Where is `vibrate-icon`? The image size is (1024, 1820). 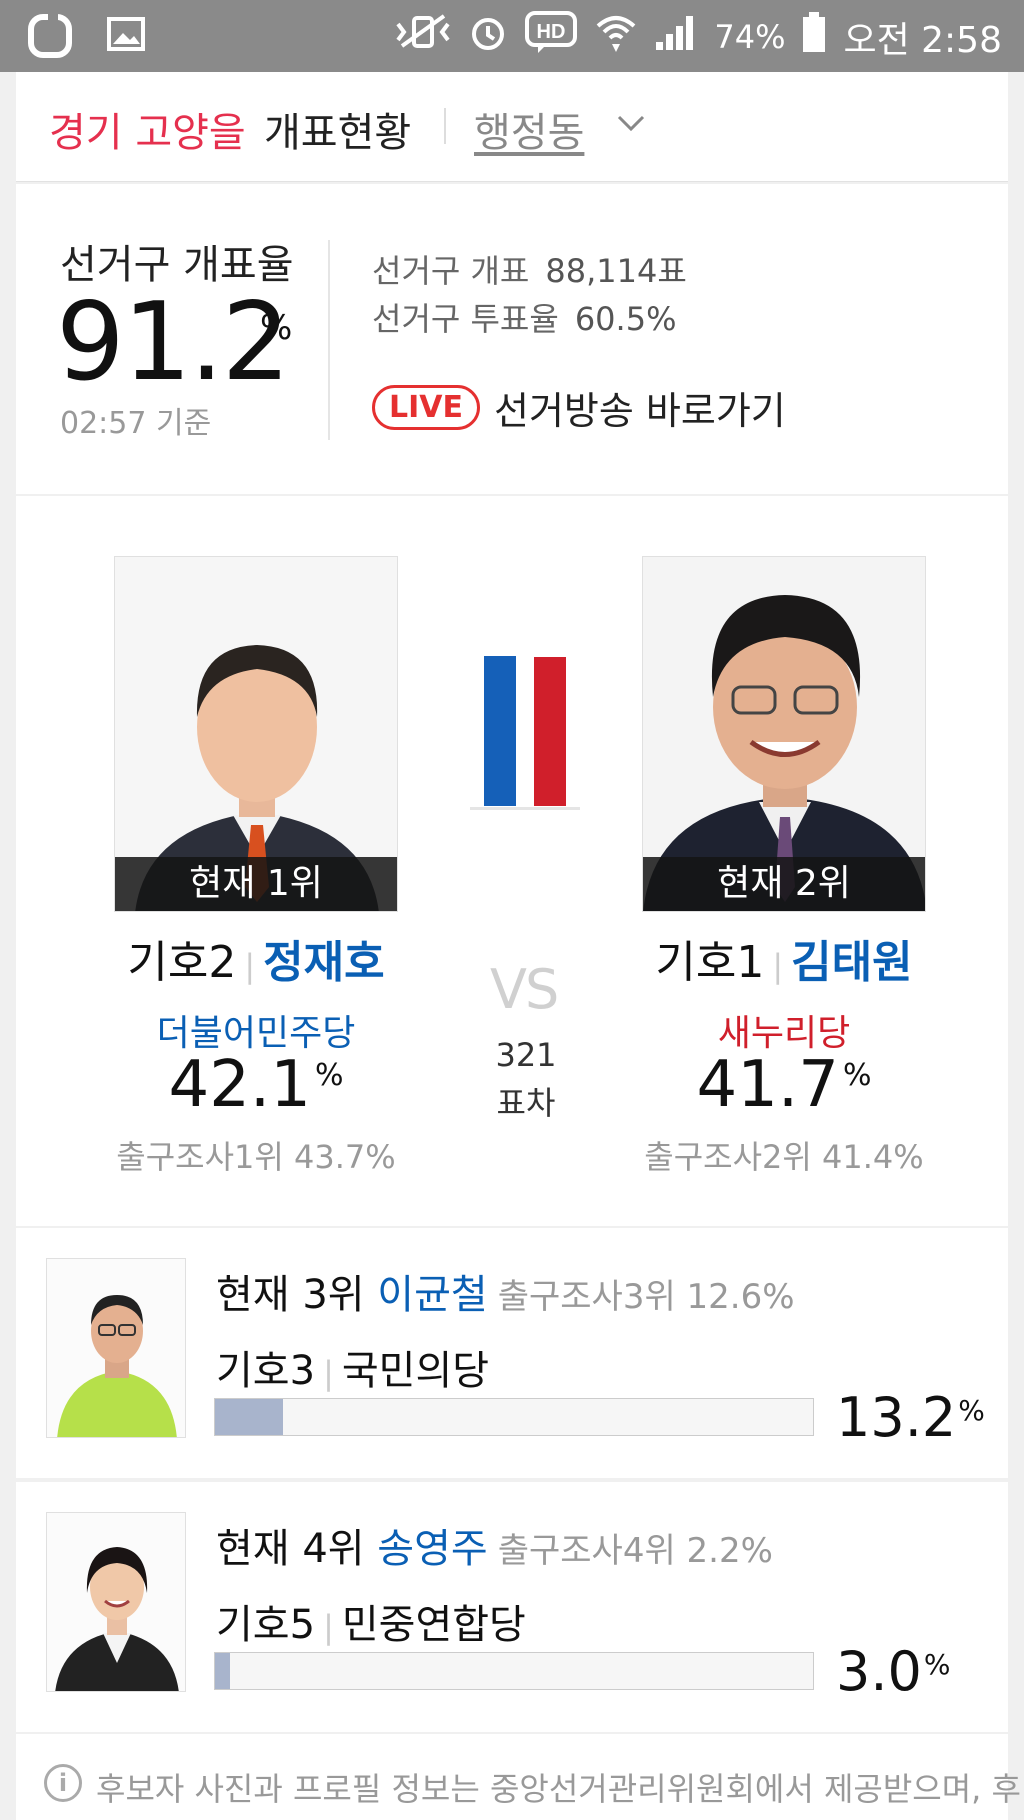
vibrate-icon is located at coordinates (423, 36).